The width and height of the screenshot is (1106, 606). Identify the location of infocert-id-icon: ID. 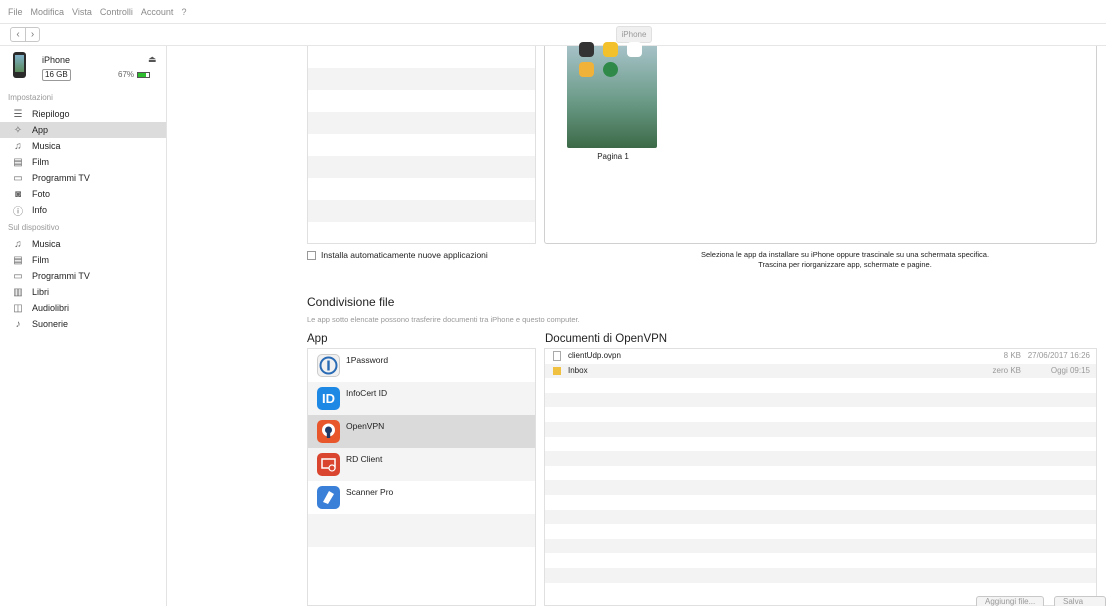
(328, 398).